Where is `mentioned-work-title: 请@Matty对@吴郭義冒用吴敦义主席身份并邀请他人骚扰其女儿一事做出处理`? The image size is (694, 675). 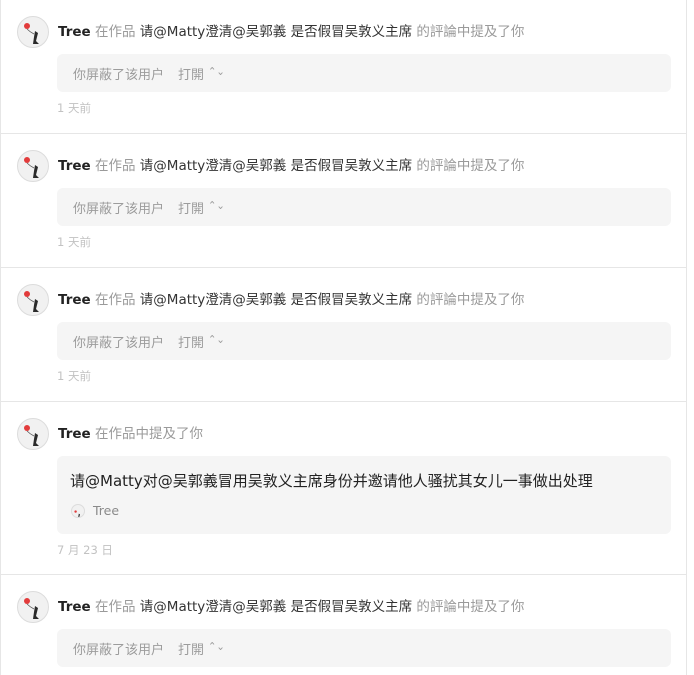 mentioned-work-title: 请@Matty对@吴郭義冒用吴敦义主席身份并邀请他人骚扰其女儿一事做出处理 is located at coordinates (331, 480).